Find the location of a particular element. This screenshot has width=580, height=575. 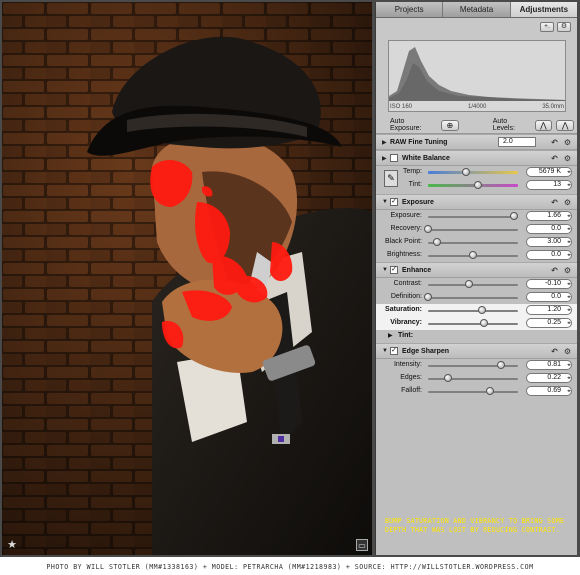

temp-slider-track is located at coordinates (473, 172).